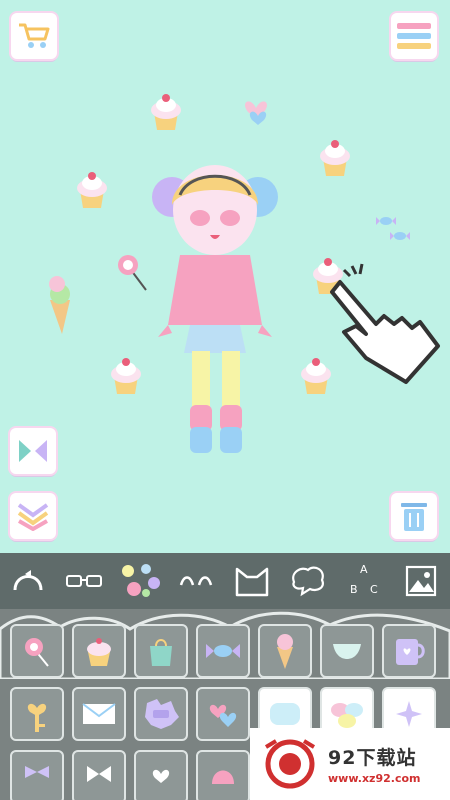 The width and height of the screenshot is (450, 800). What do you see at coordinates (256, 110) in the screenshot?
I see `heart-pair-sticker` at bounding box center [256, 110].